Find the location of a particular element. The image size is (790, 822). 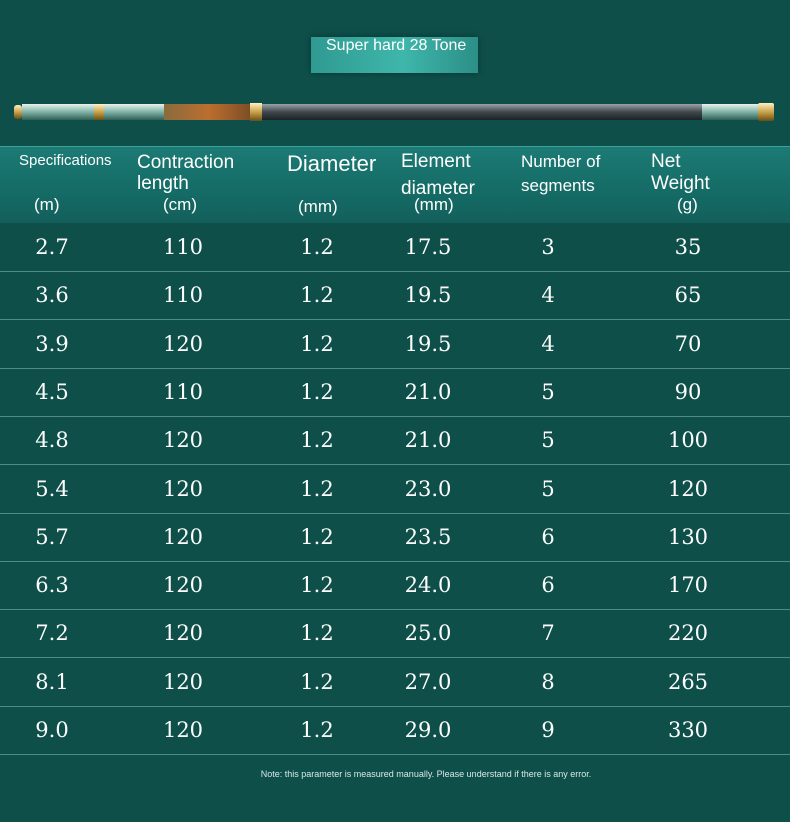

header-diameter-unit: (mm) is located at coordinates (318, 206).